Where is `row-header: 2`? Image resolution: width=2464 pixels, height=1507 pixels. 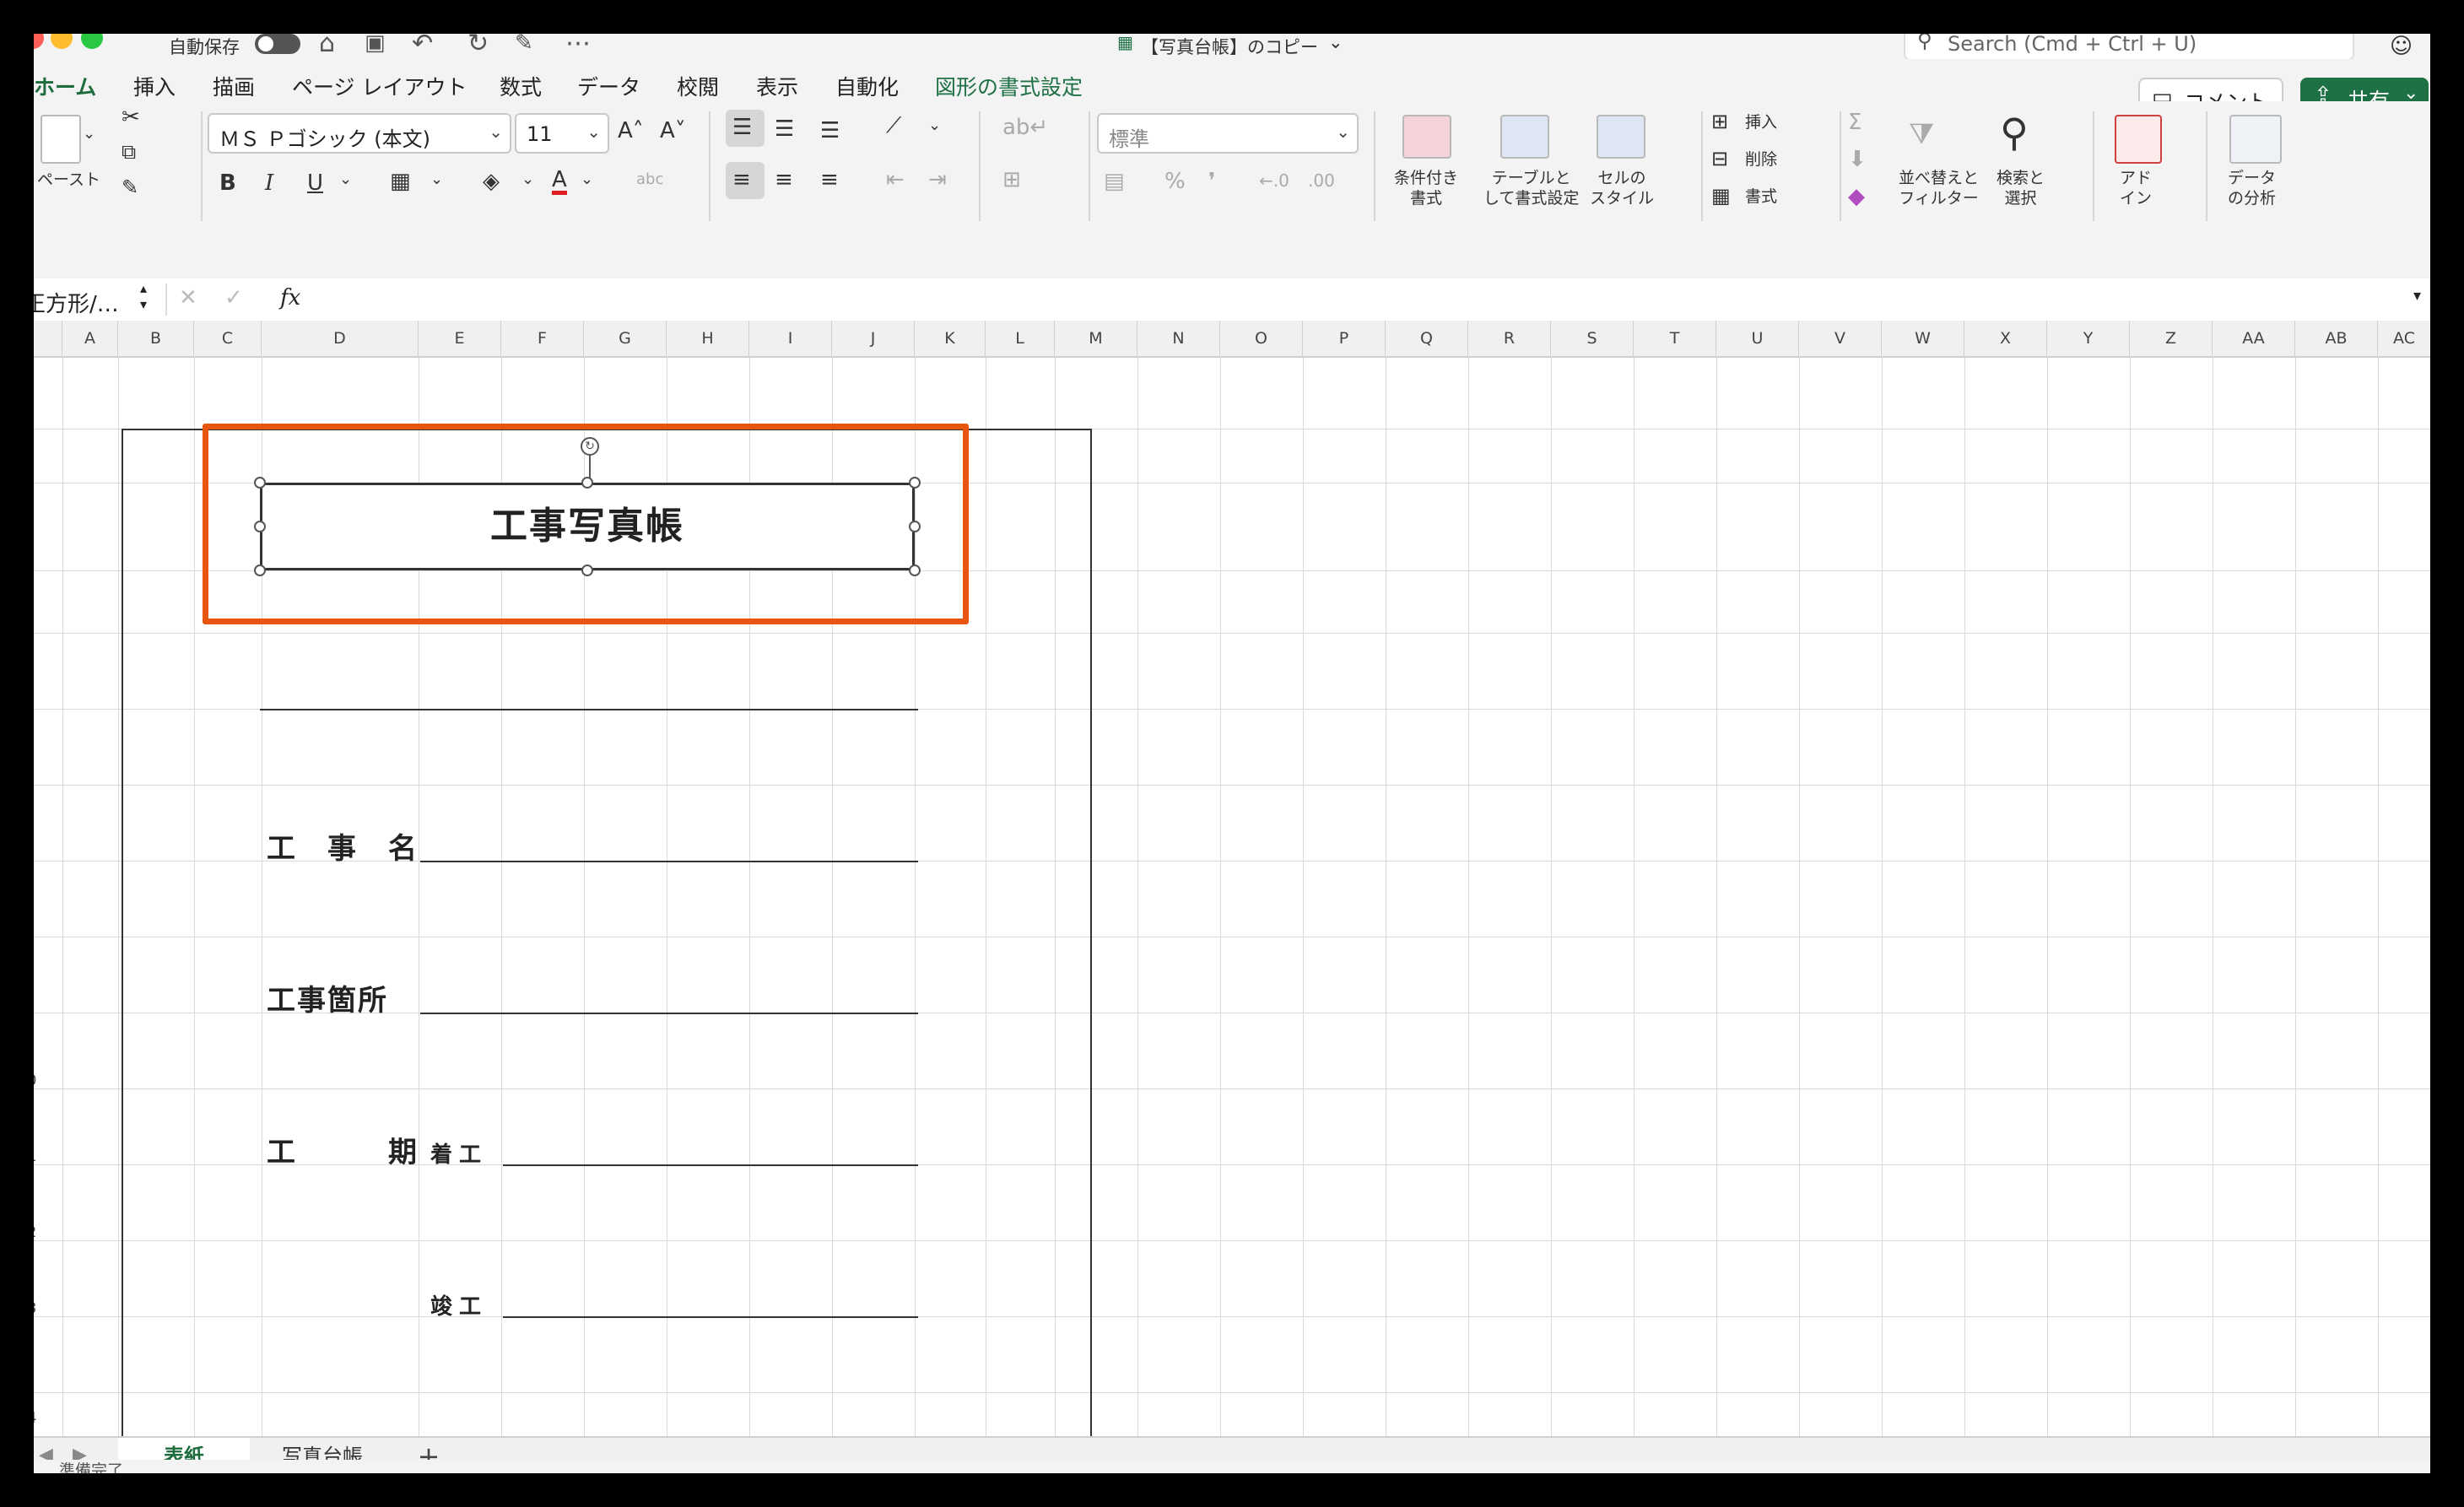 row-header: 2 is located at coordinates (35, 1232).